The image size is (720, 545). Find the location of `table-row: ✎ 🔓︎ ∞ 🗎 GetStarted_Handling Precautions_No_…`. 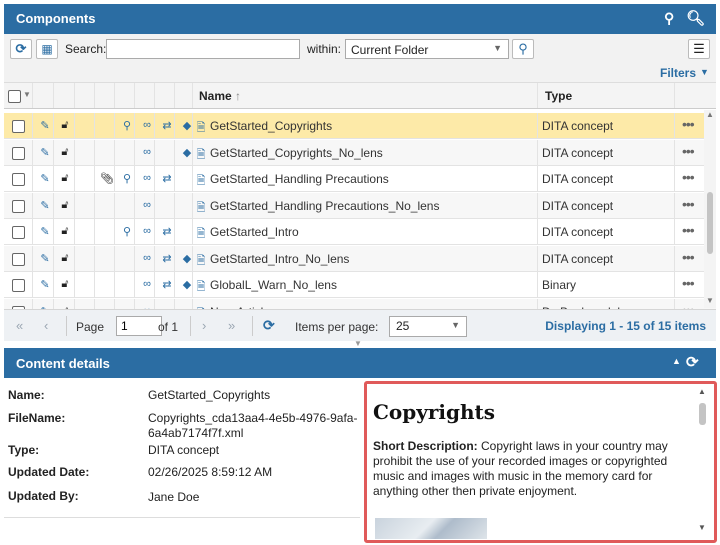

table-row: ✎ 🔓︎ ∞ 🗎 GetStarted_Handling Precautions_No_… is located at coordinates (360, 205).